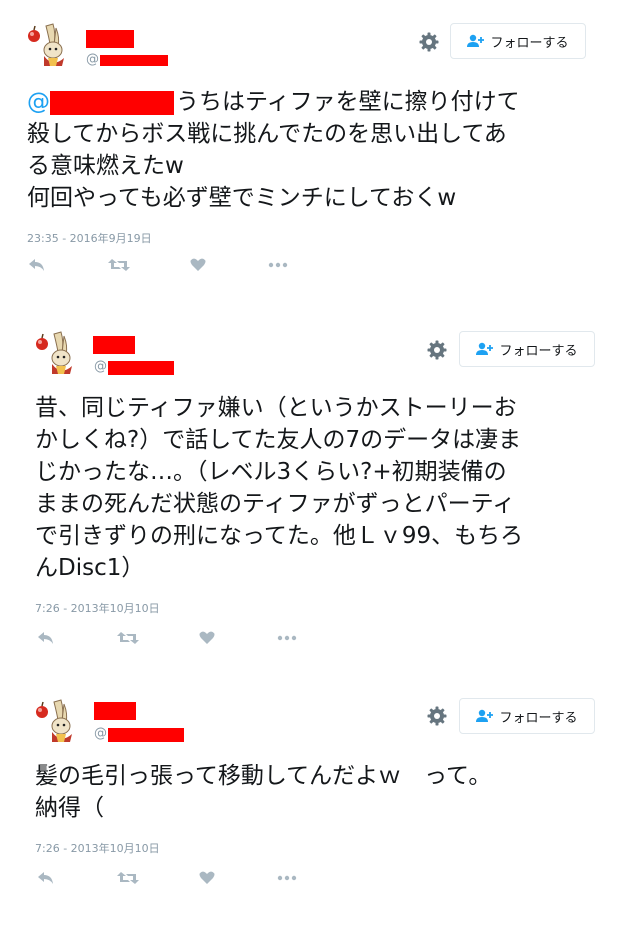 The image size is (635, 926). I want to click on tweet-timestamp: 7:26 - 2013年10月10日, so click(97, 848).